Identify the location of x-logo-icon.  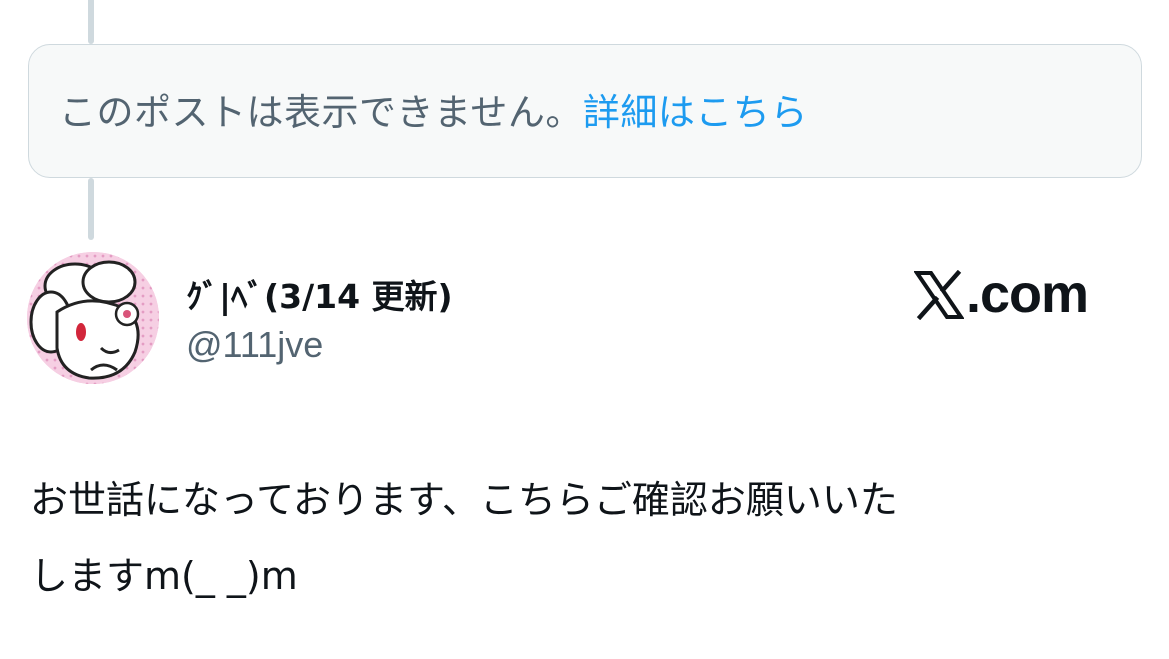
(939, 295).